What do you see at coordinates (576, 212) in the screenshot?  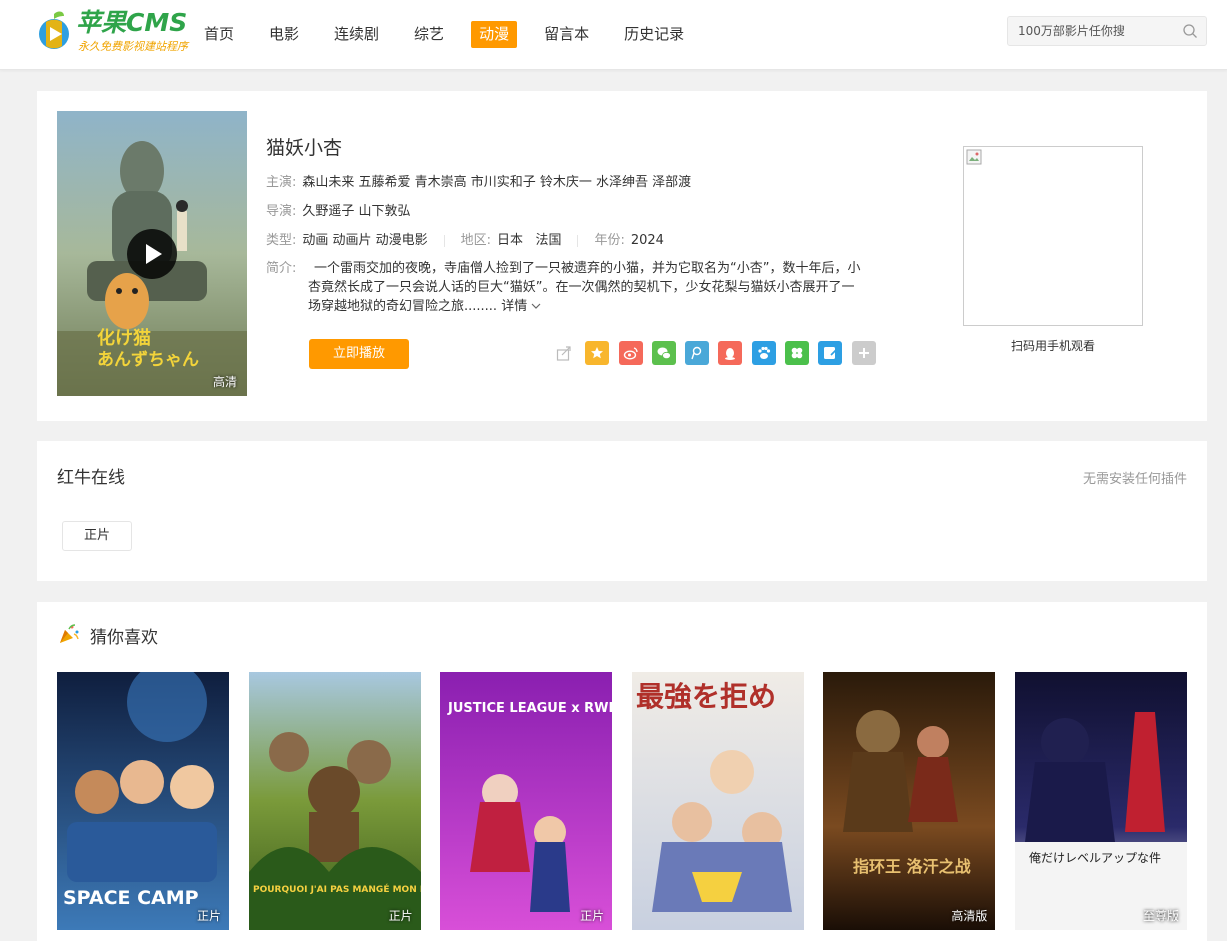 I see `director-row: 导演: 久野遥子 山下敦弘` at bounding box center [576, 212].